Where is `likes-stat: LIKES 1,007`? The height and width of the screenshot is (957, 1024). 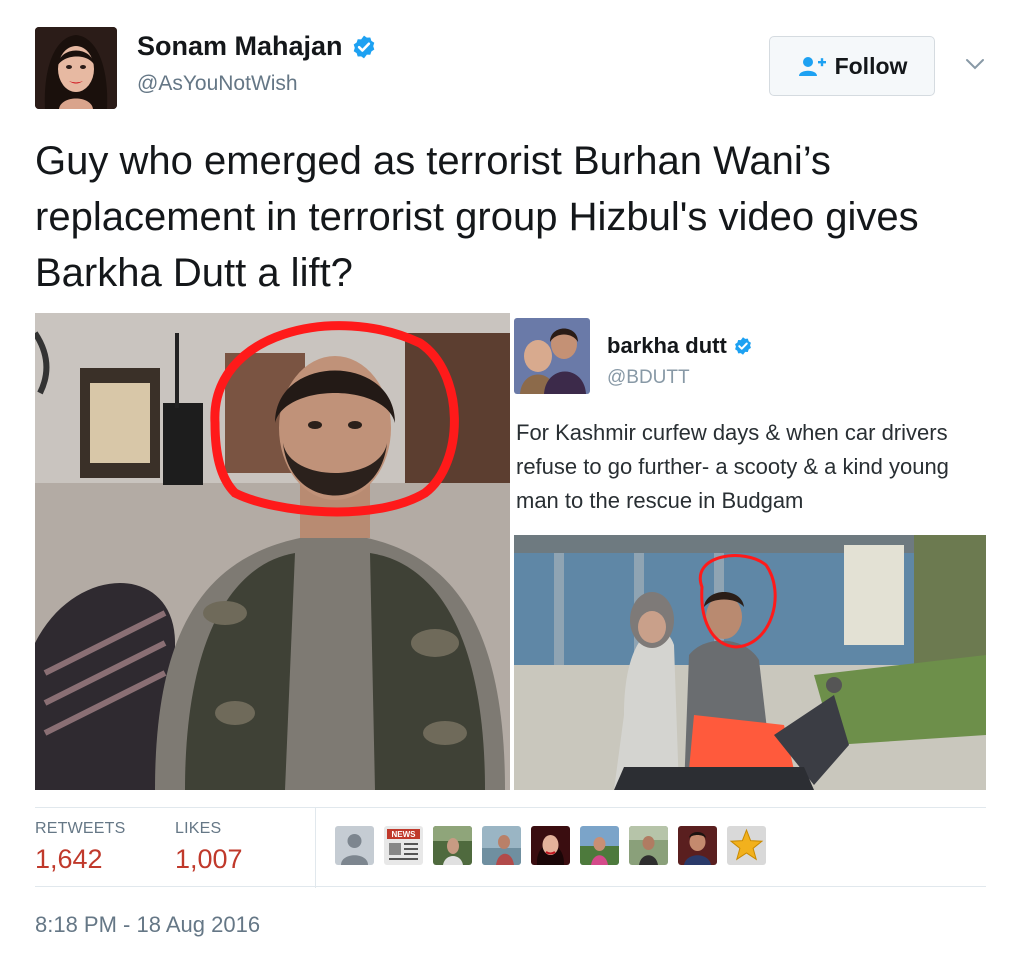 likes-stat: LIKES 1,007 is located at coordinates (209, 847).